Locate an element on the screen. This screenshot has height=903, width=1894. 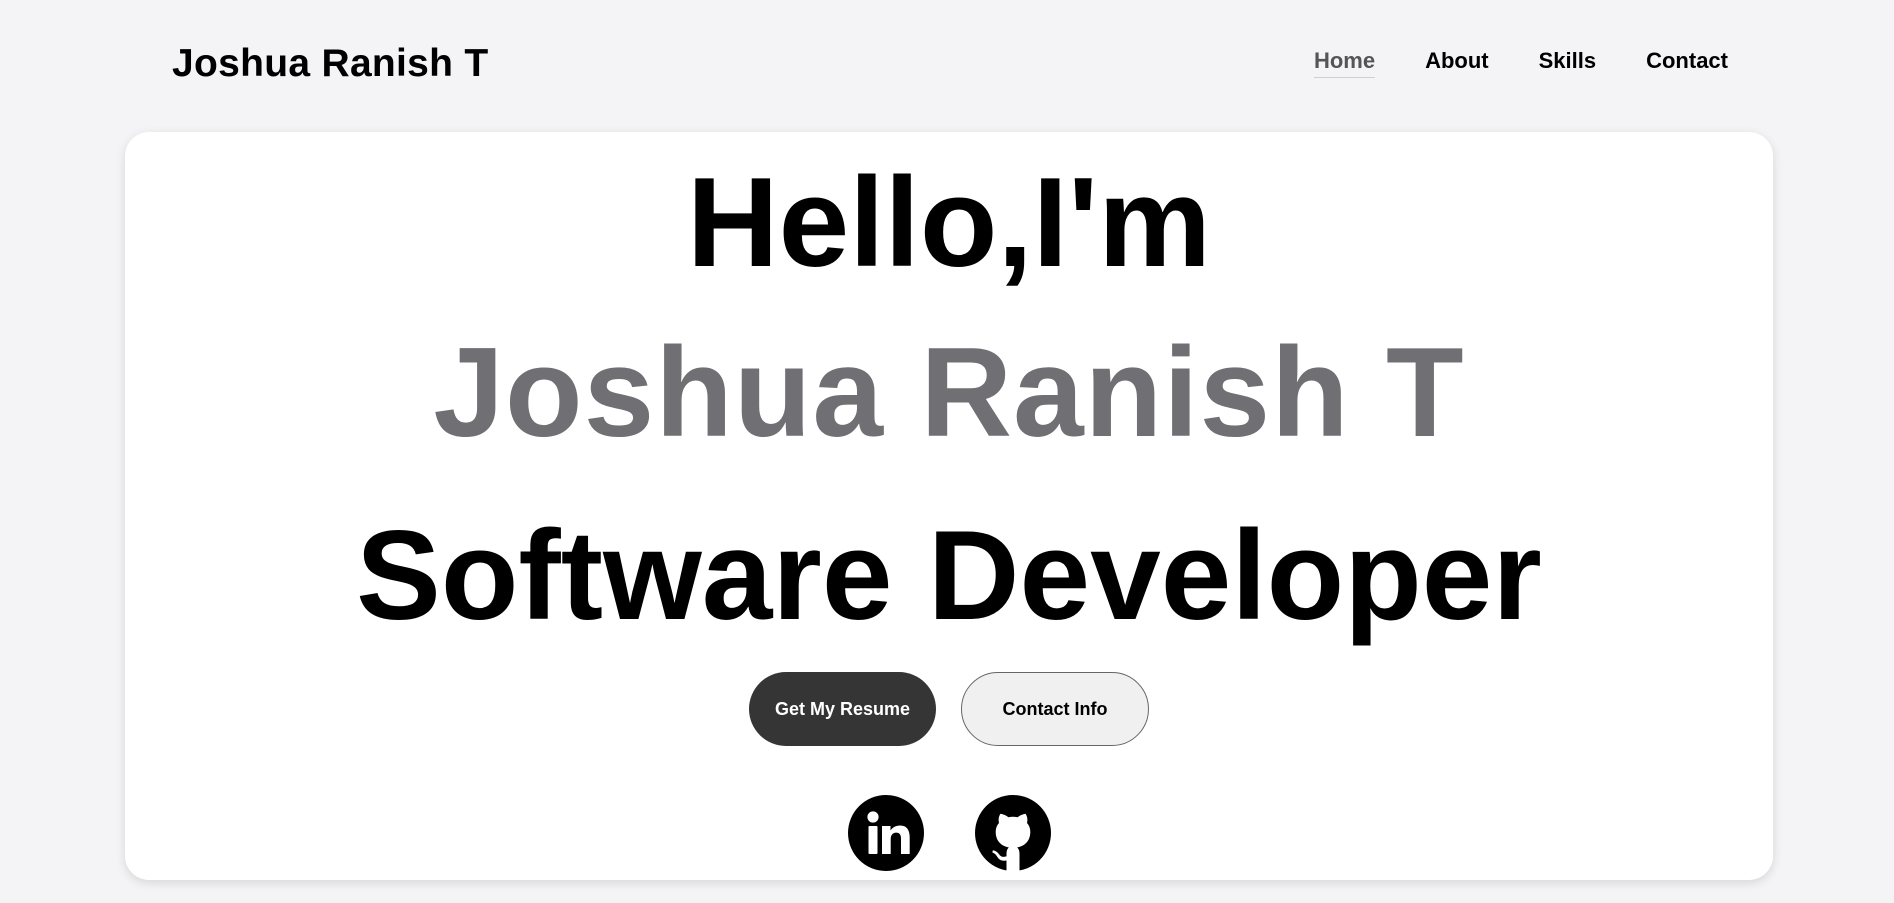
get-resume-button: Get My Resume is located at coordinates (842, 709).